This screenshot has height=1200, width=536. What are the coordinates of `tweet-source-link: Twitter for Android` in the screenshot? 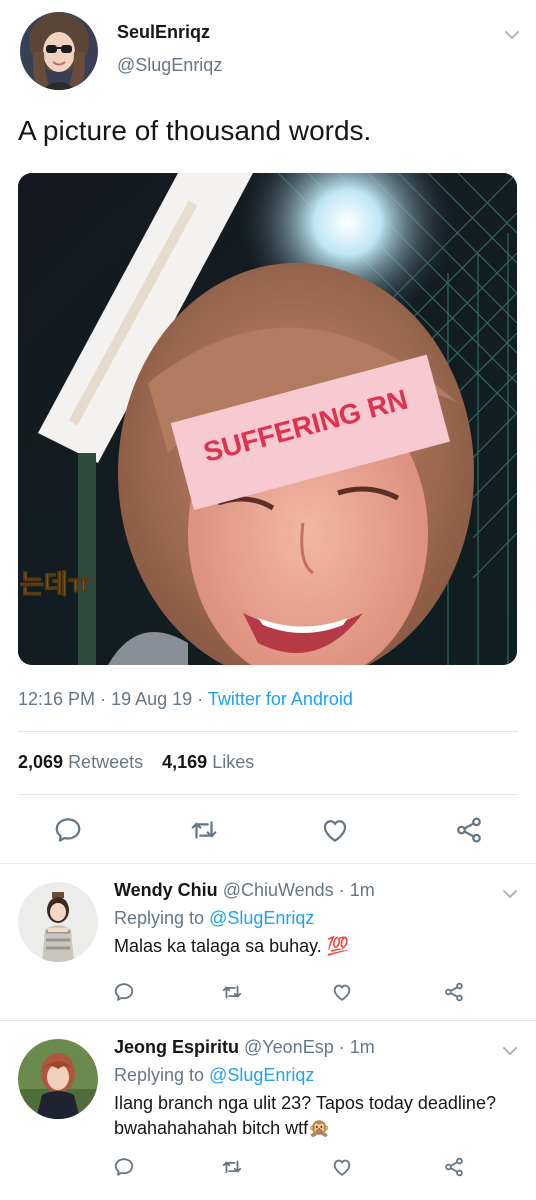 It's located at (280, 699).